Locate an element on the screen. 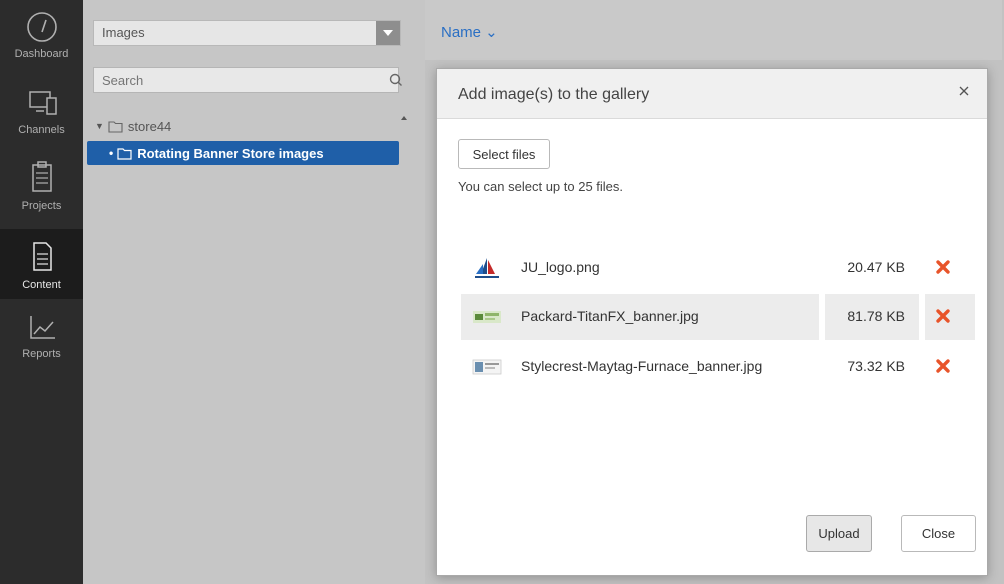  tree-node-store44: ▼ store44 is located at coordinates (133, 126).